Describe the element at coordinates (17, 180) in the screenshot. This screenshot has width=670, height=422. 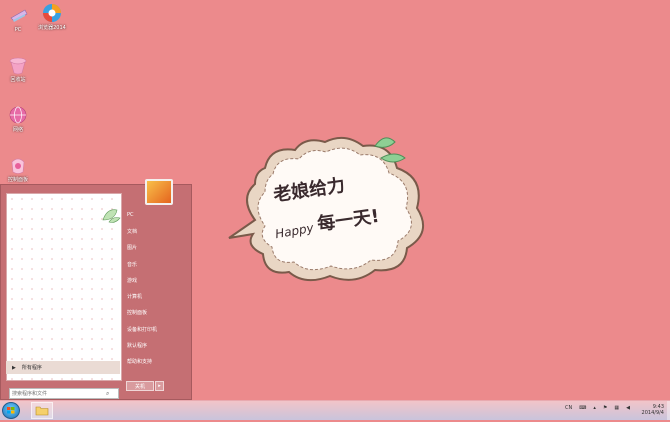
I see `desktop-icon-label: 控制面板` at that location.